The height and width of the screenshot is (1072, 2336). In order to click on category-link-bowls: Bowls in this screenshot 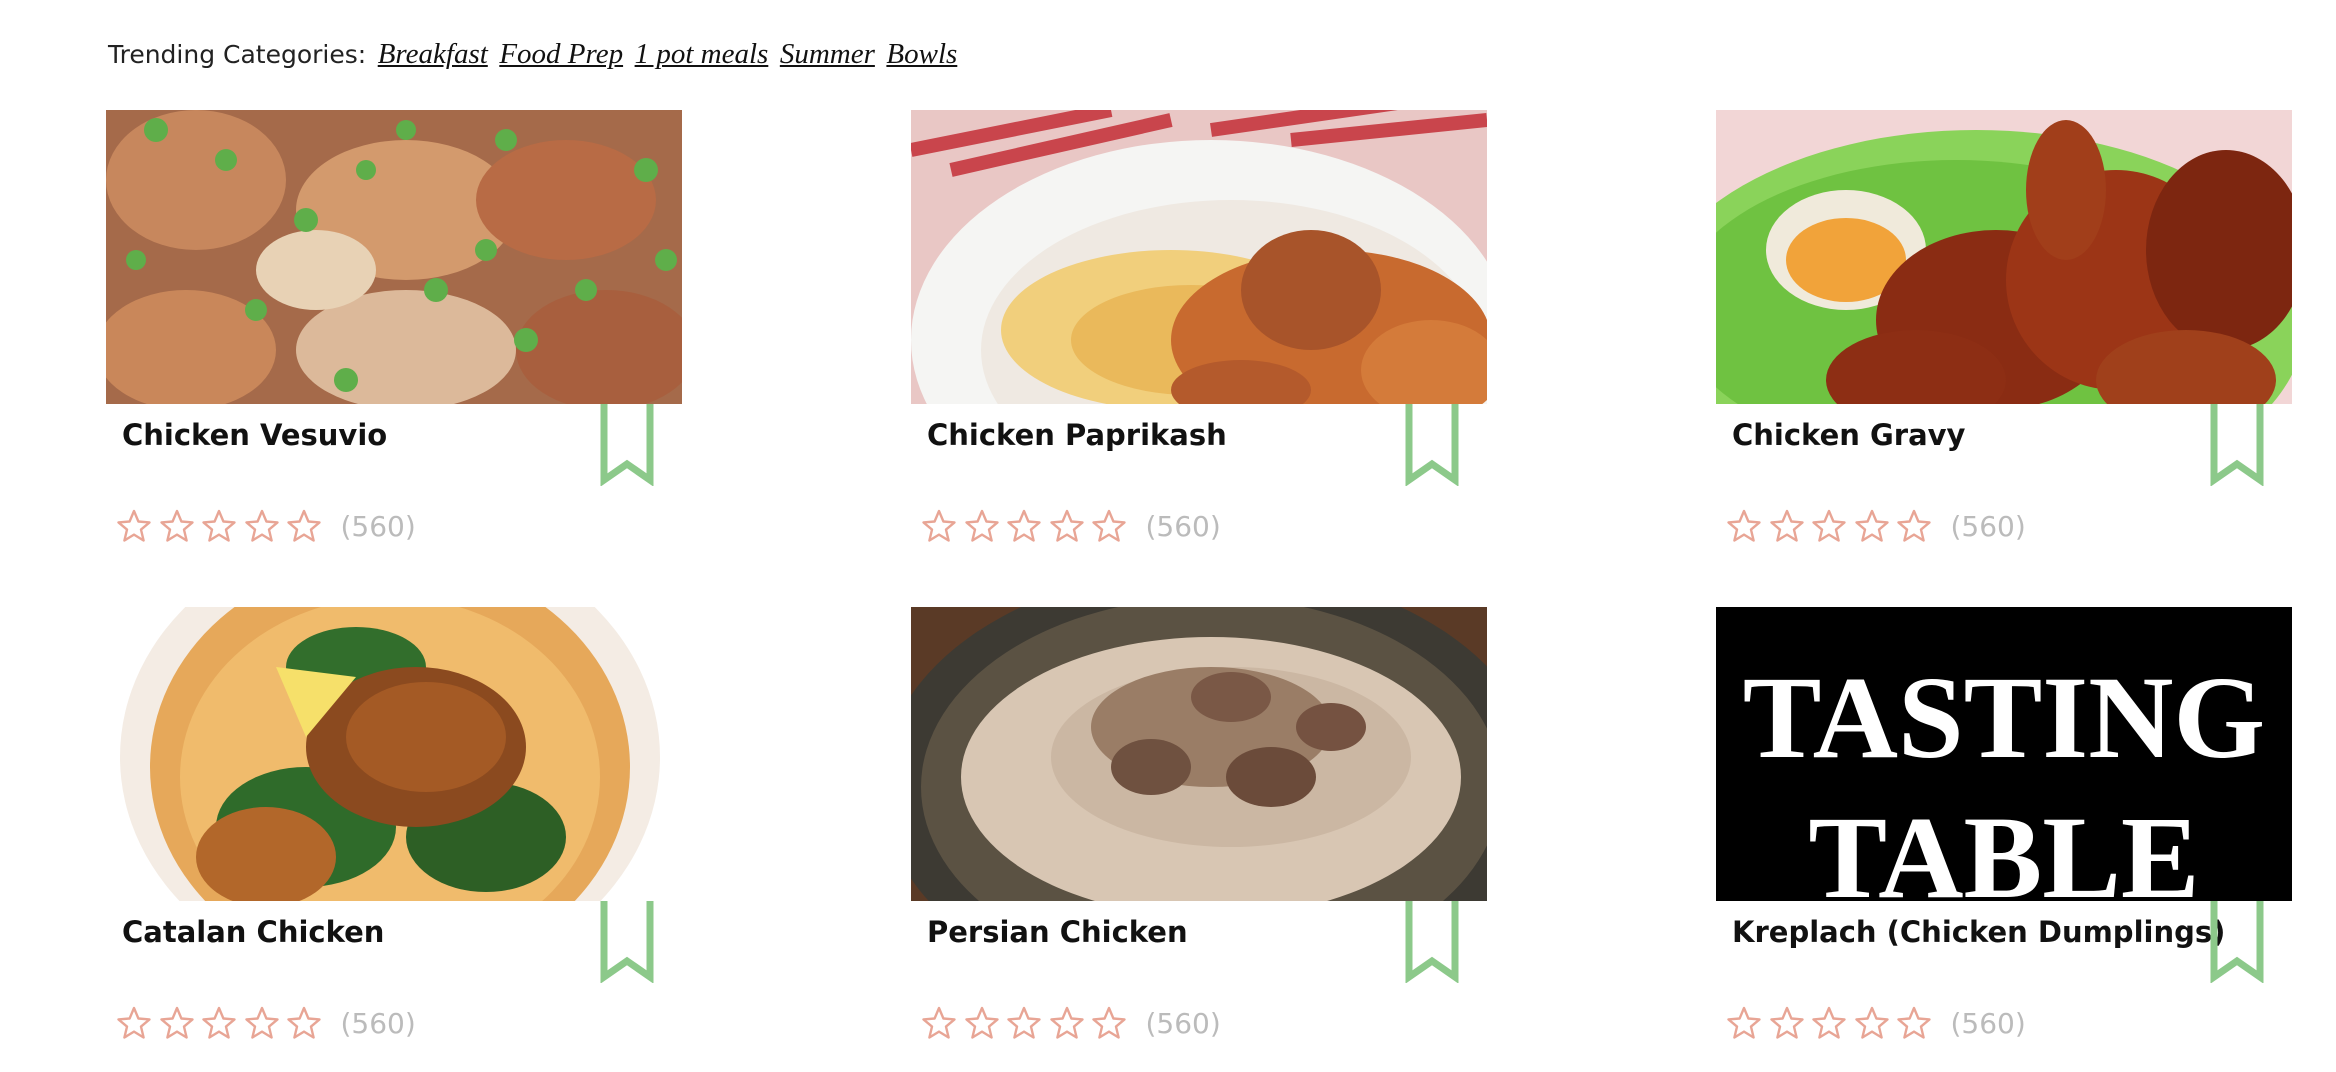, I will do `click(921, 54)`.